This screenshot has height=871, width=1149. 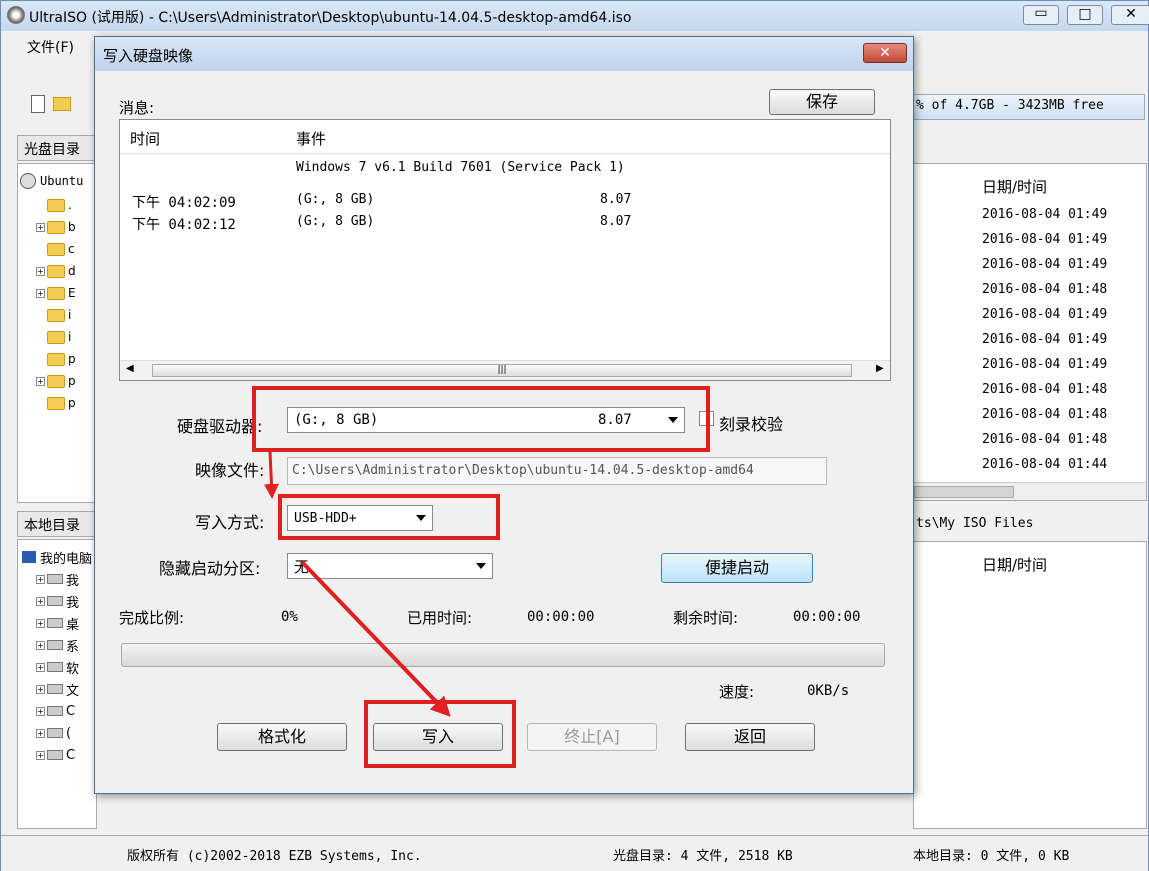 What do you see at coordinates (271, 475) in the screenshot?
I see `arrow-to-write-method` at bounding box center [271, 475].